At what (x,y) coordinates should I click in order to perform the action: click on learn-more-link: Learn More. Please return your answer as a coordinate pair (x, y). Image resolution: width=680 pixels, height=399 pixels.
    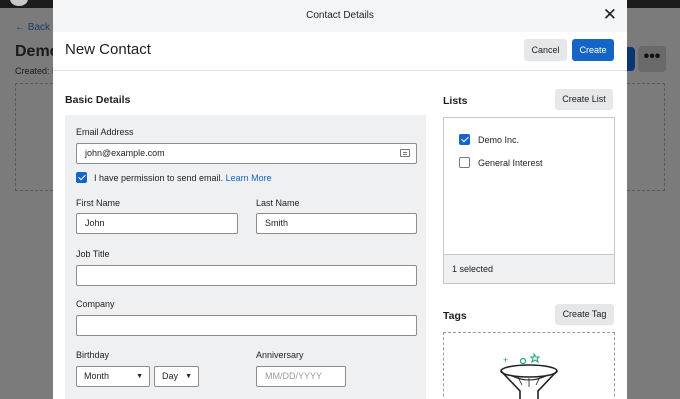
    Looking at the image, I should click on (249, 178).